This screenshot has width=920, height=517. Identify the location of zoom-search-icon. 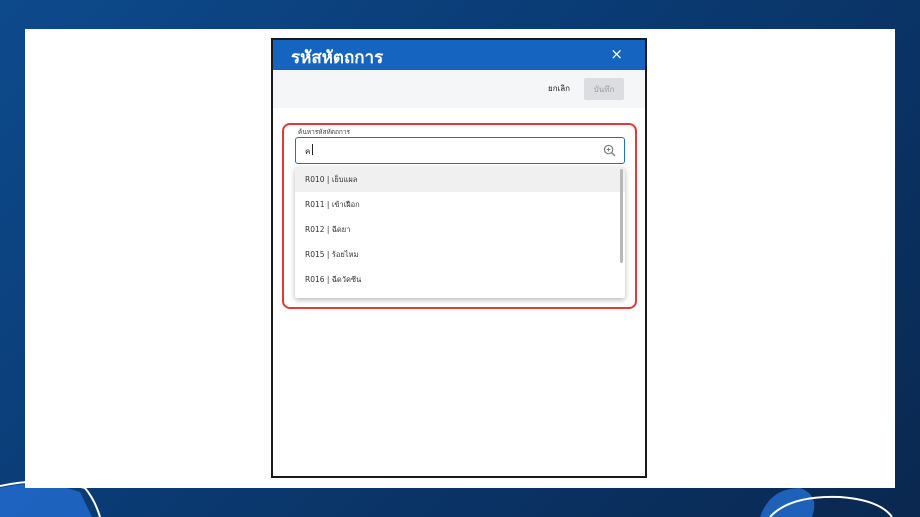
(609, 150).